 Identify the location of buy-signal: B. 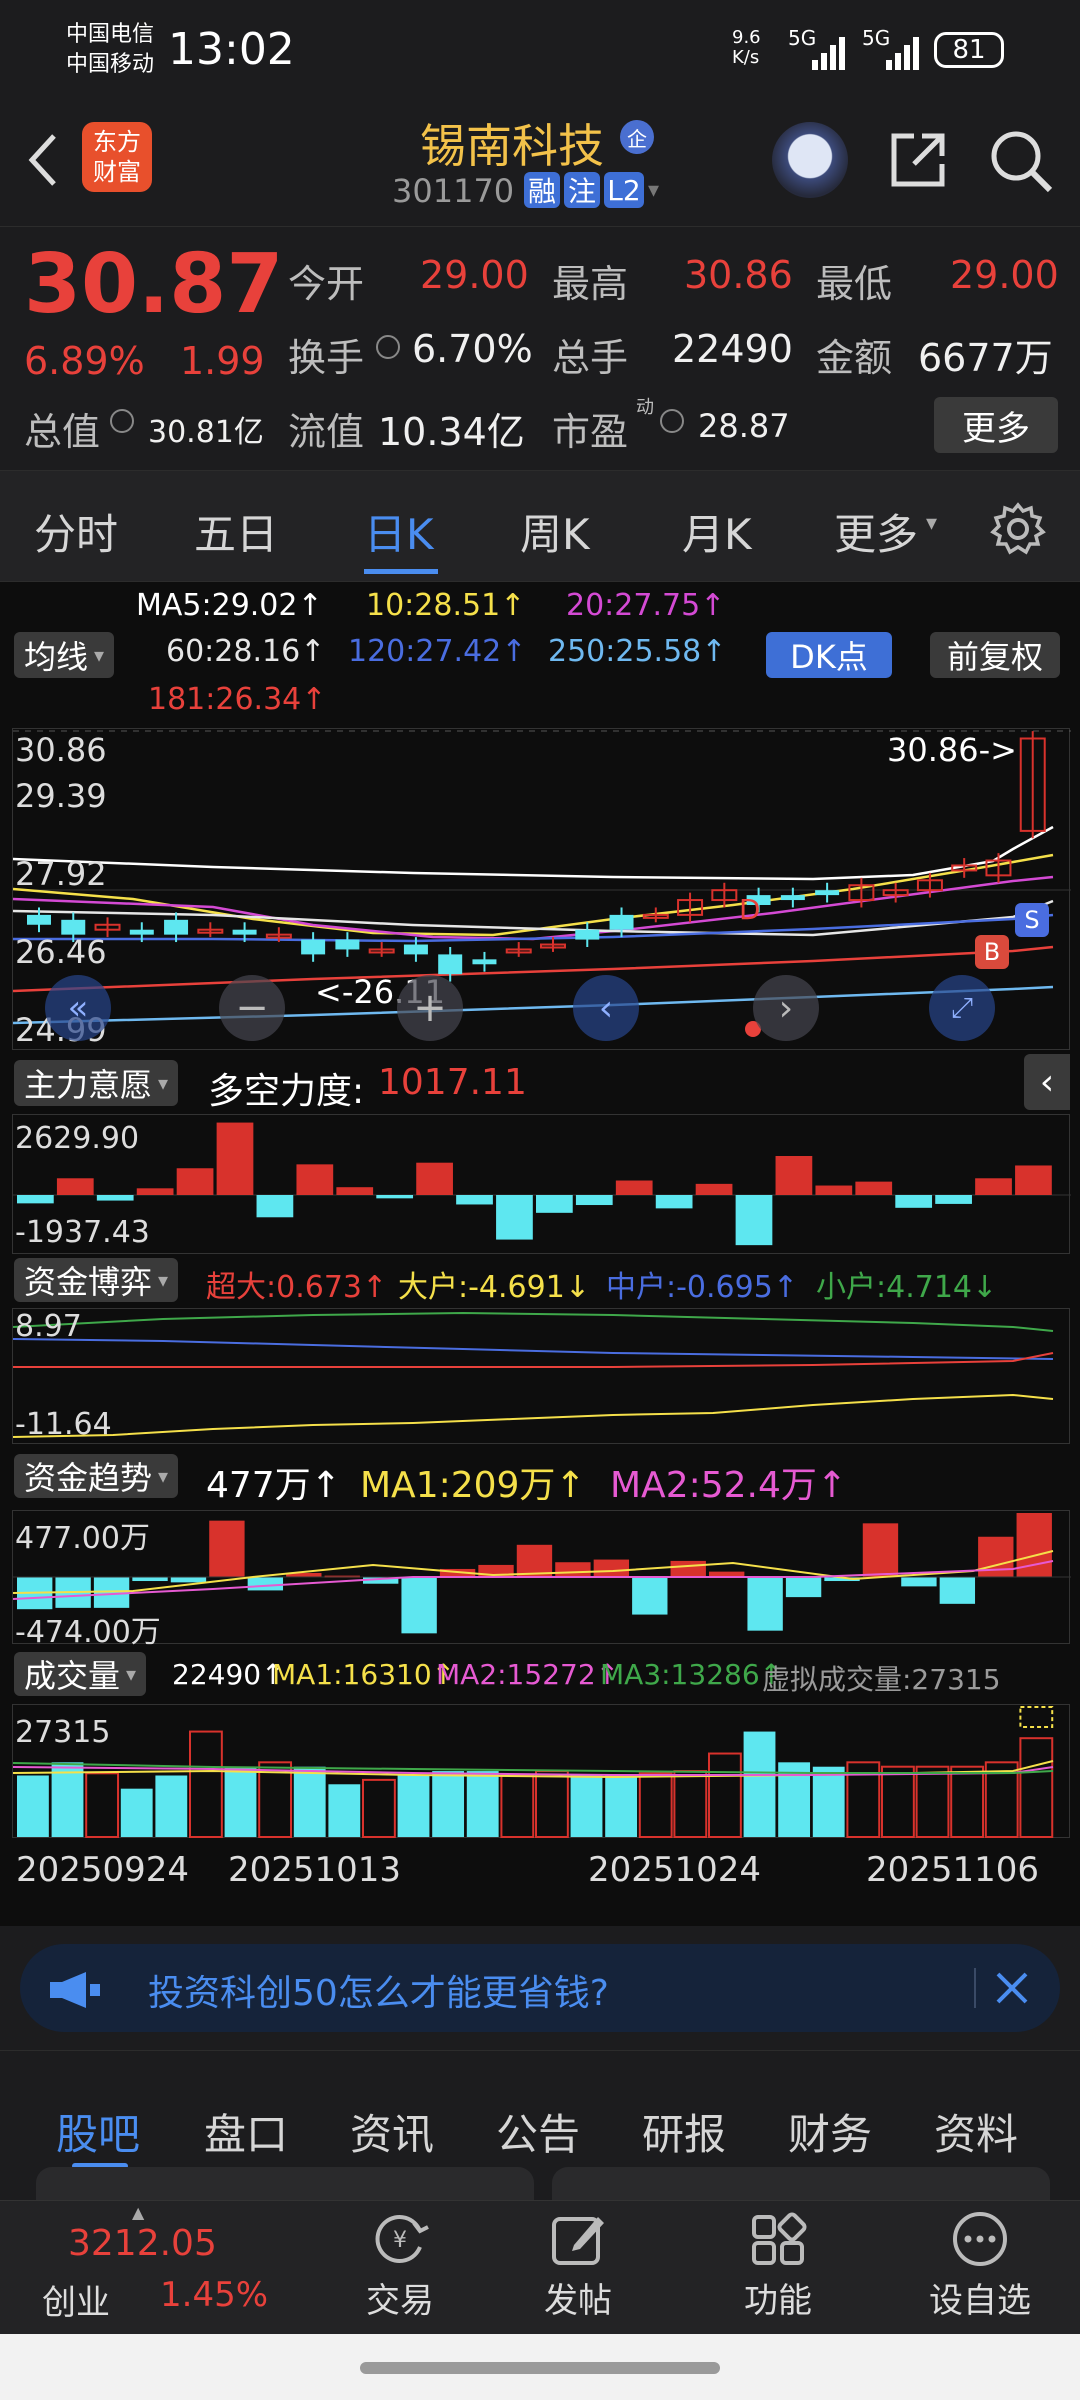
(992, 952).